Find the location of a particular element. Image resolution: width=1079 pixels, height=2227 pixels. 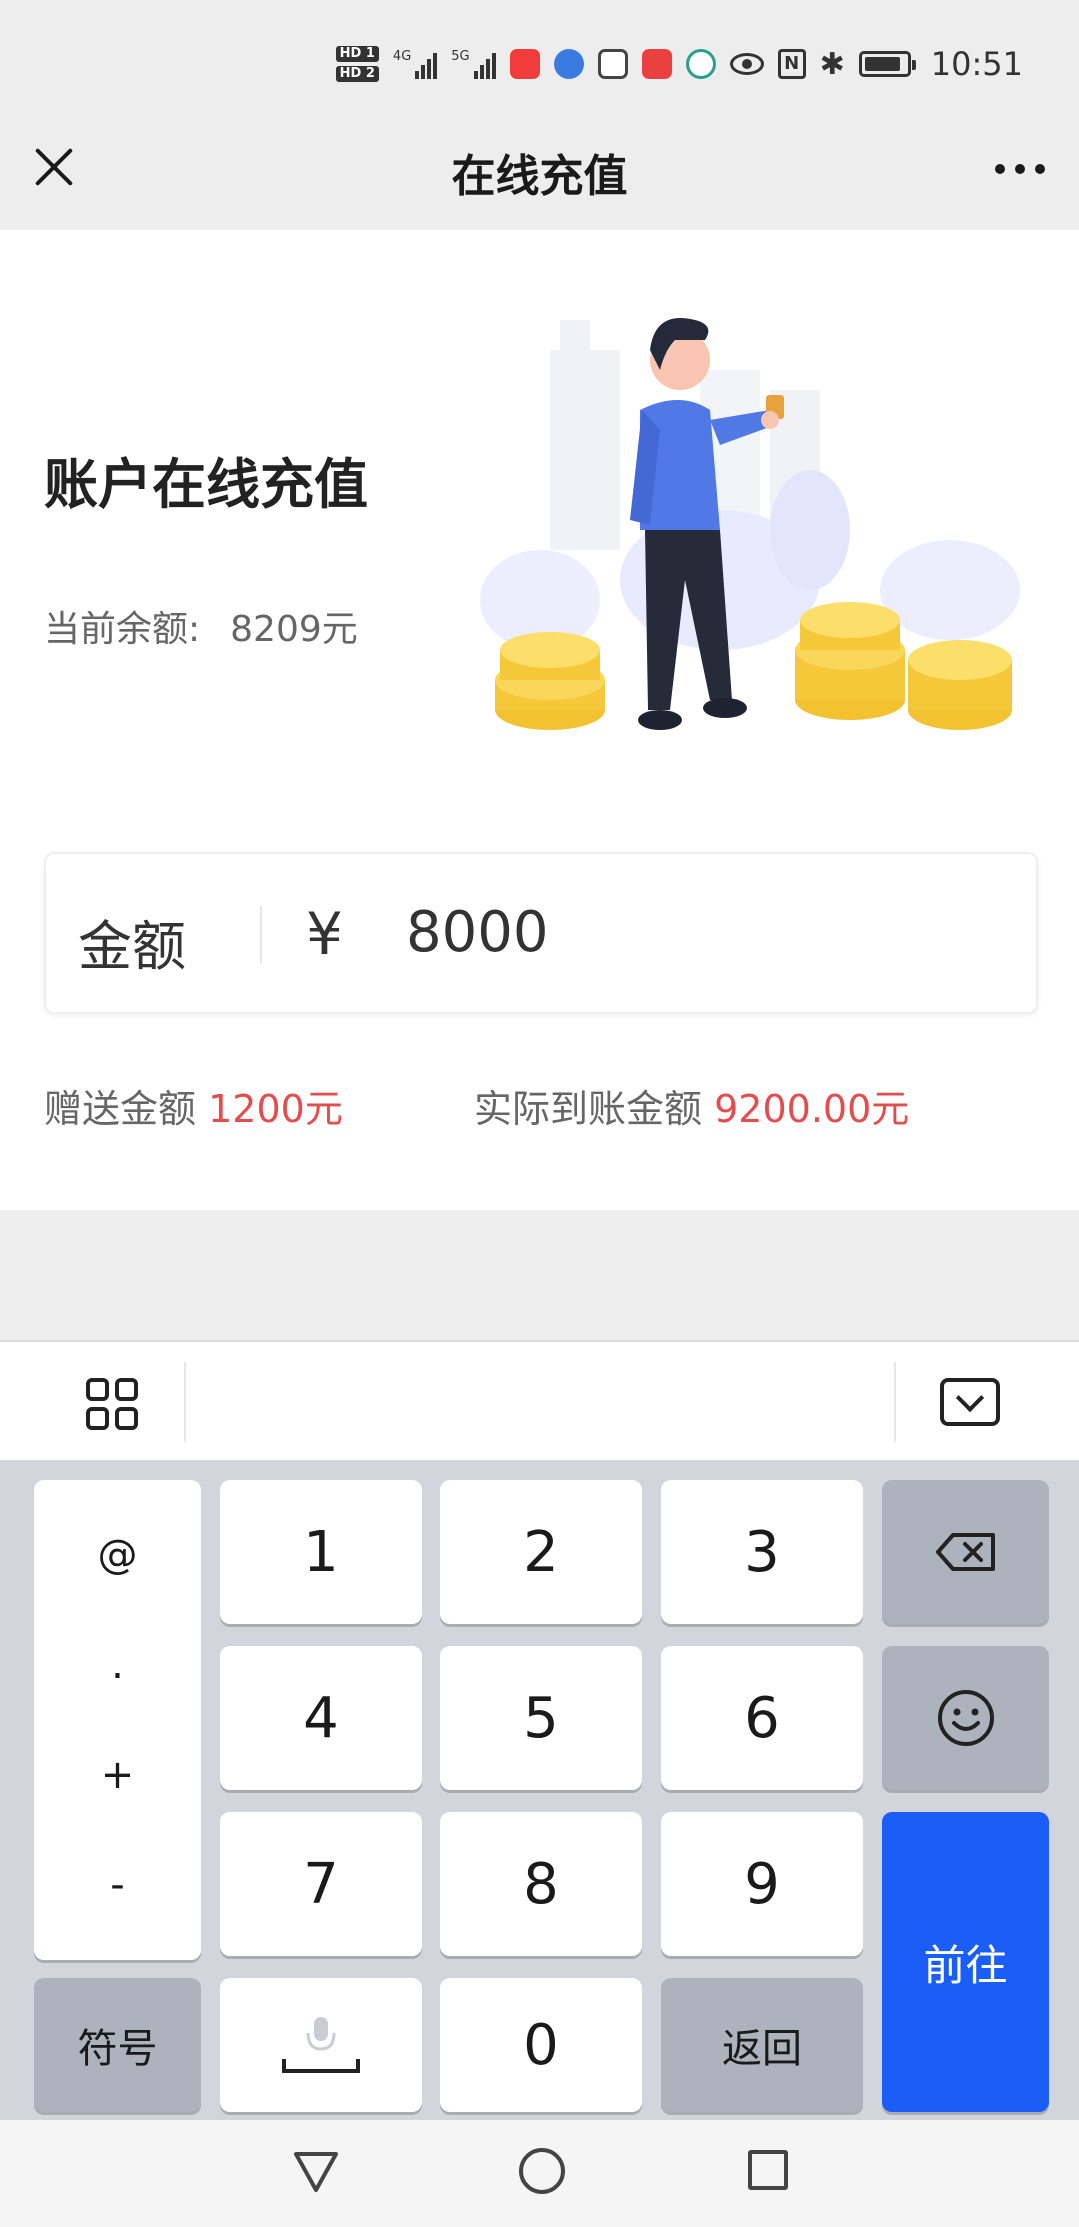

browser-notification-icon is located at coordinates (568, 64).